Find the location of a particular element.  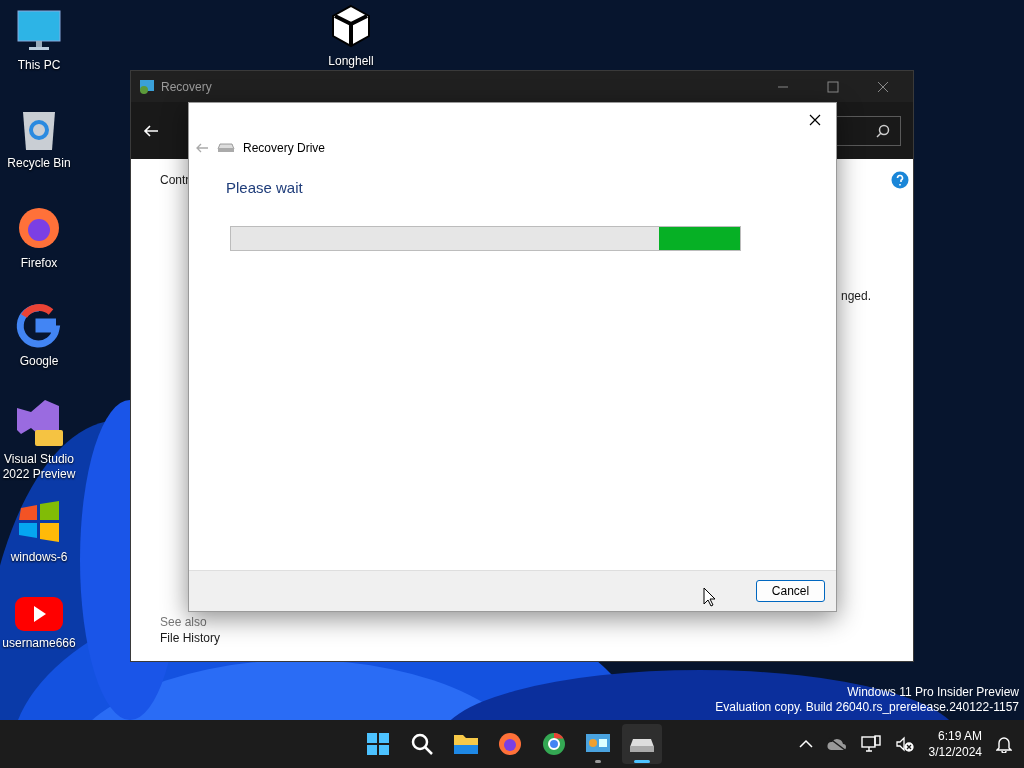

desktop-icon-label: Recycle Bin is located at coordinates (39, 163).